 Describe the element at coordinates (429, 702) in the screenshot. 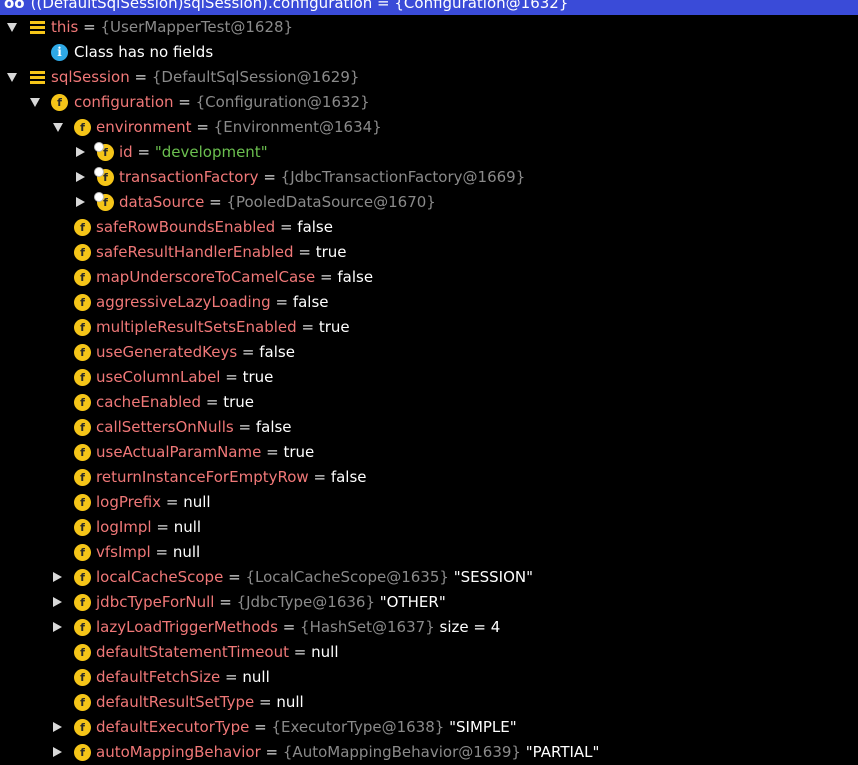

I see `tree-row: f defaultResultSetType = null` at that location.